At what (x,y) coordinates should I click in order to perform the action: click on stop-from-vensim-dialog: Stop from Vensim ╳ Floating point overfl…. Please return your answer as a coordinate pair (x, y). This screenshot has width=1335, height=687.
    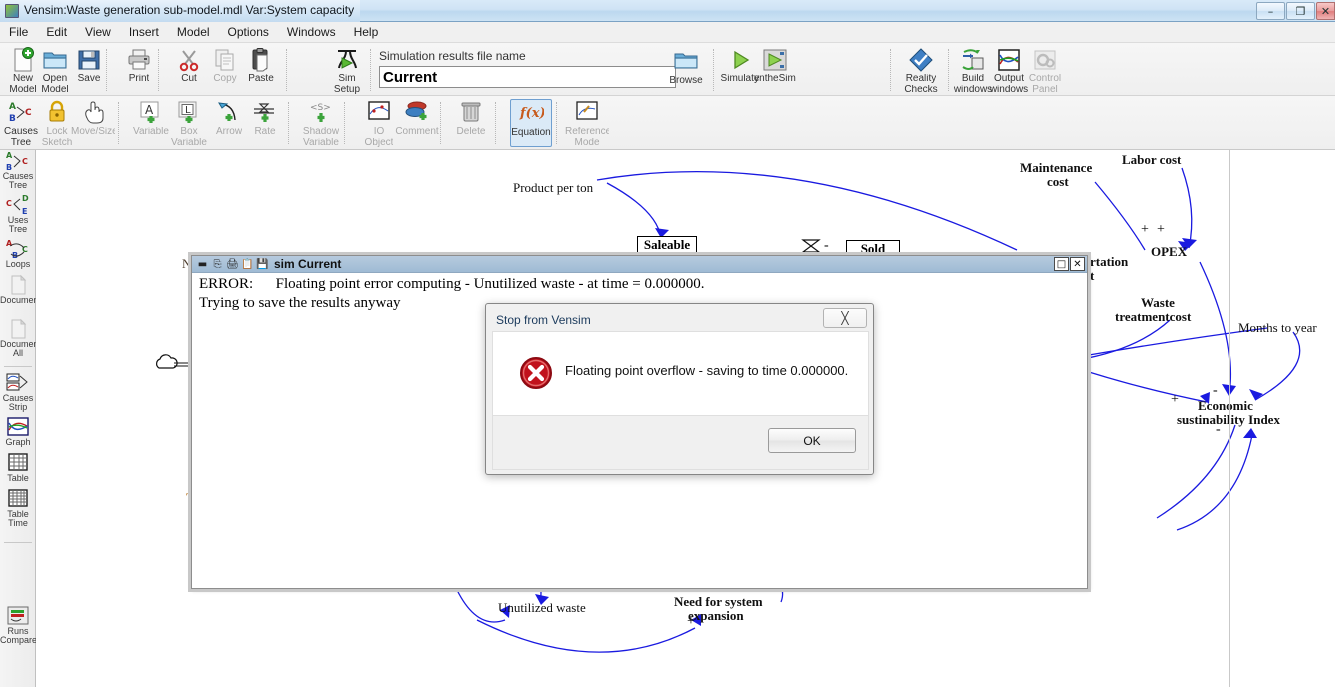
    Looking at the image, I should click on (679, 389).